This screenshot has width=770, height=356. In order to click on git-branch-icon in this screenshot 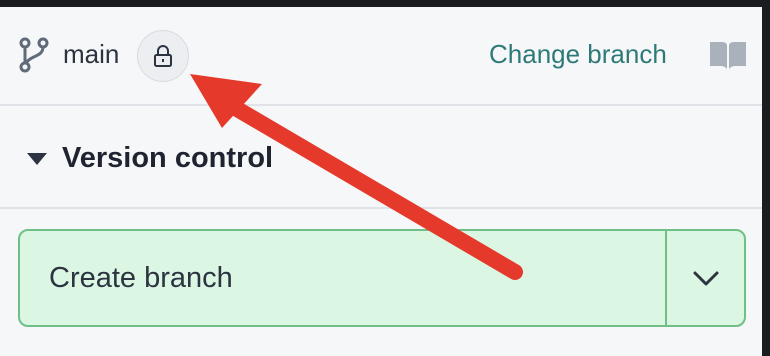, I will do `click(34, 55)`.